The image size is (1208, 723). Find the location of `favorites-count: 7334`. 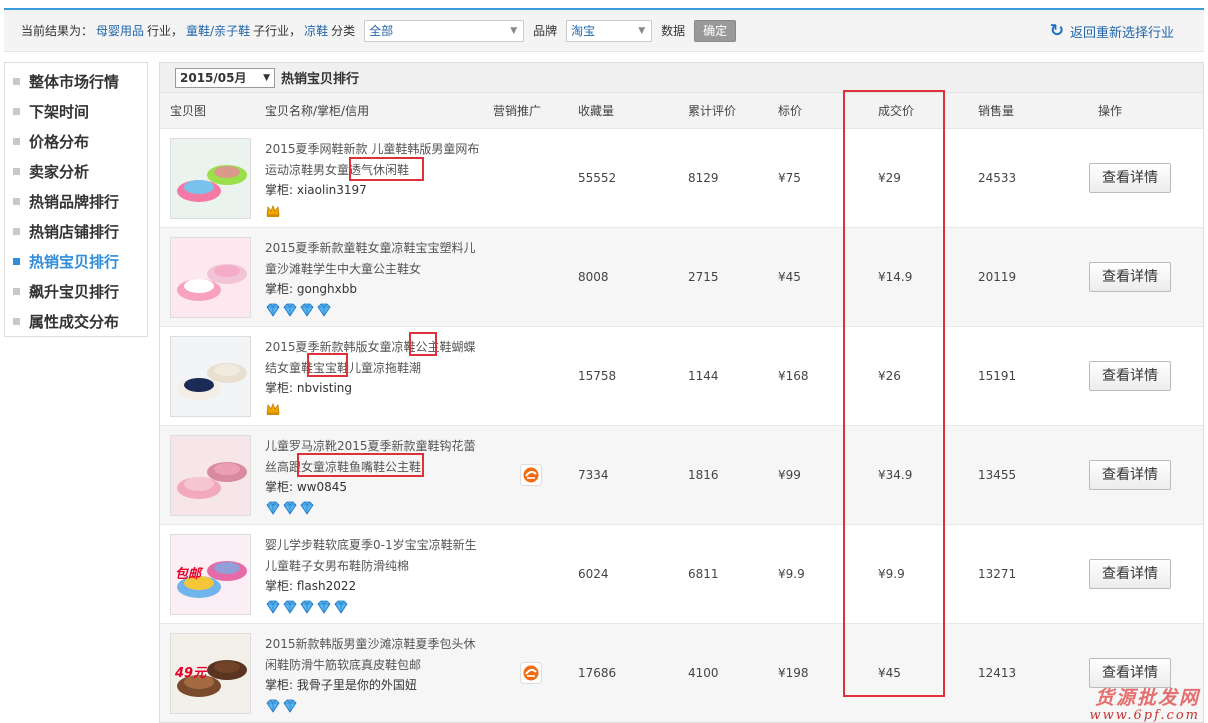

favorites-count: 7334 is located at coordinates (593, 475).